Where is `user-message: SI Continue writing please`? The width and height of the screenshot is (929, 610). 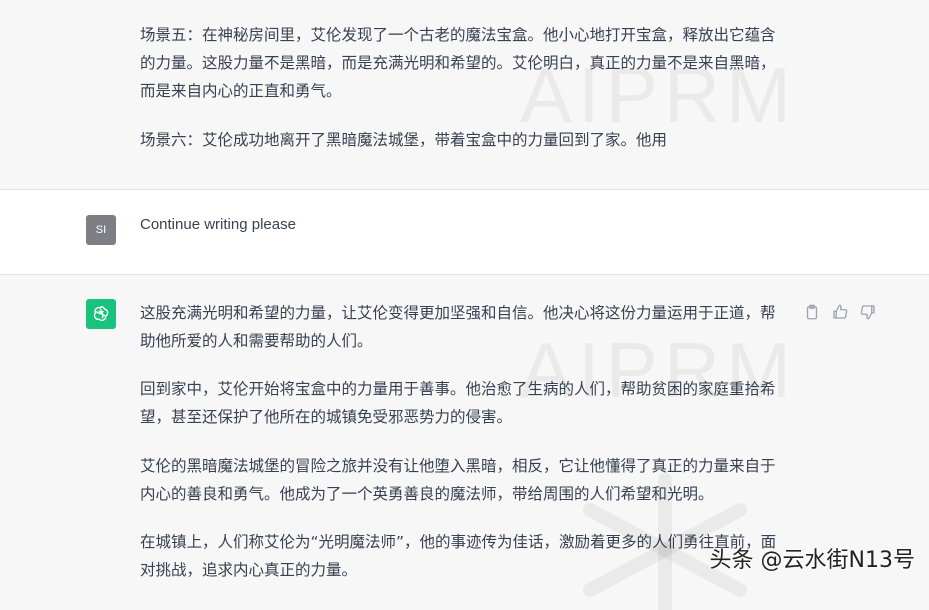 user-message: SI Continue writing please is located at coordinates (464, 232).